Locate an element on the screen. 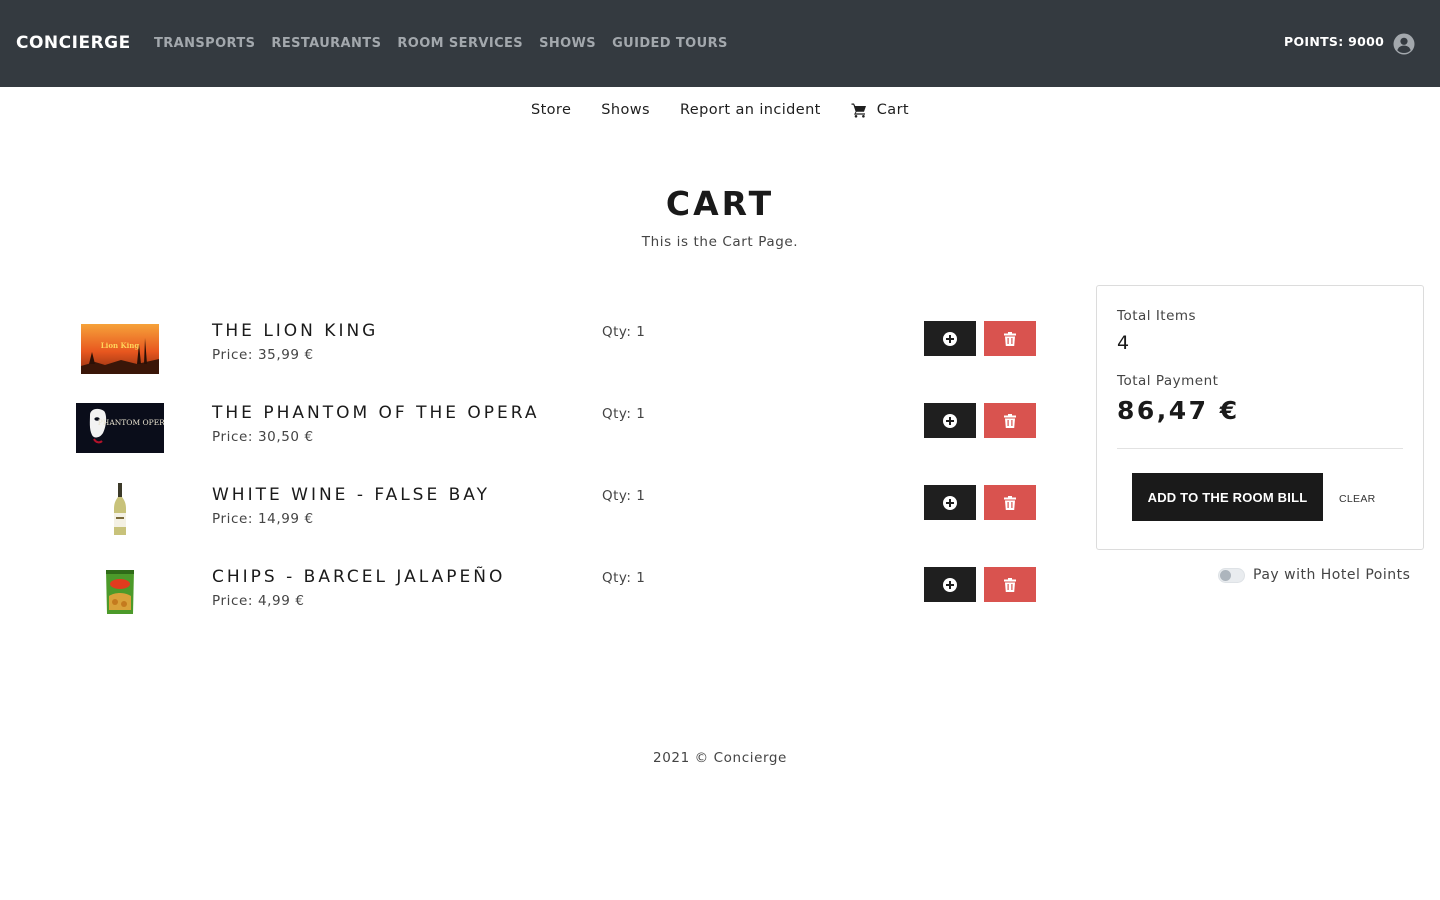 This screenshot has width=1440, height=900. subnav-cart: Cart is located at coordinates (880, 110).